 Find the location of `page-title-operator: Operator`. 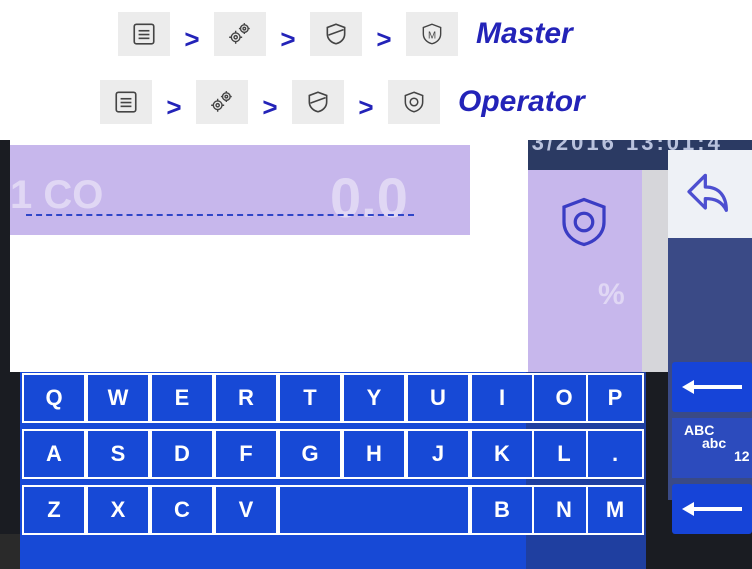

page-title-operator: Operator is located at coordinates (521, 101).